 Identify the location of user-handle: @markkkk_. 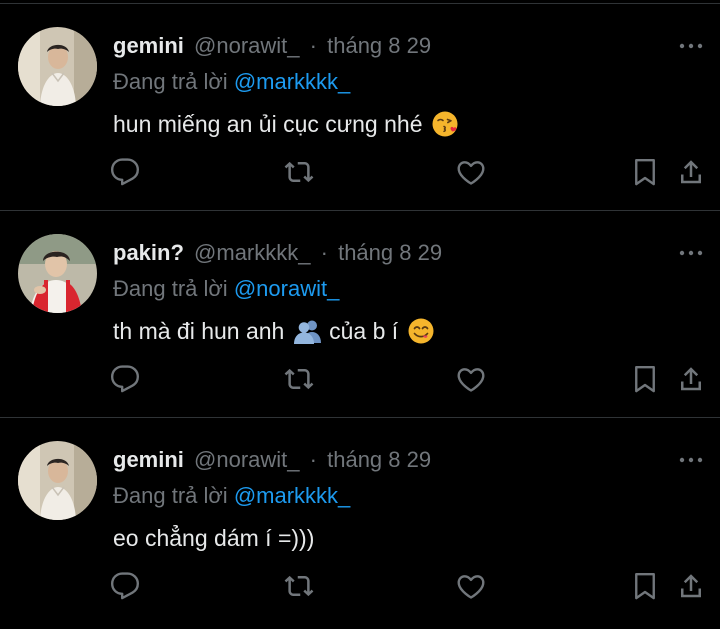
(252, 252).